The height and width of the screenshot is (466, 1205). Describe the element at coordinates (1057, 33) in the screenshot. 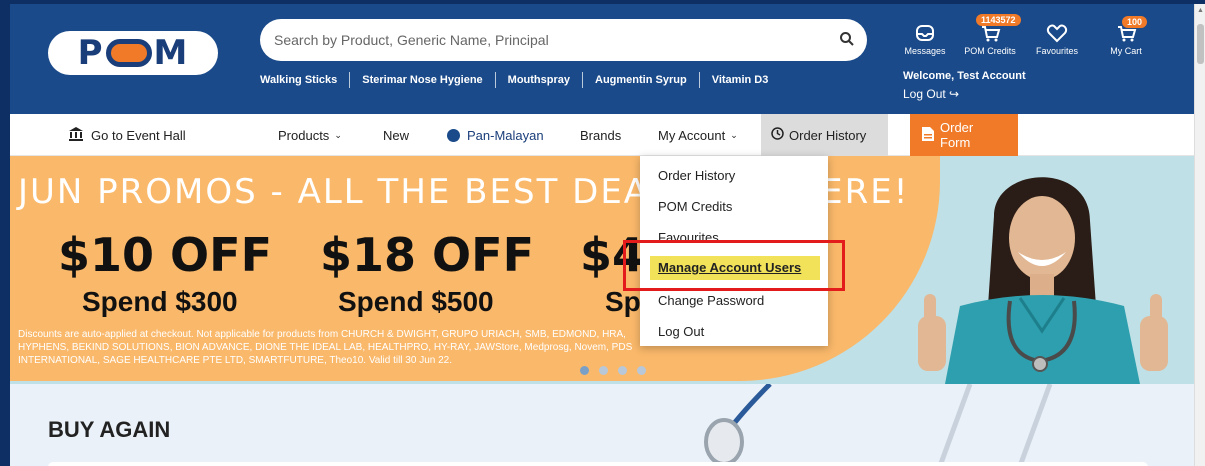

I see `heart-icon` at that location.